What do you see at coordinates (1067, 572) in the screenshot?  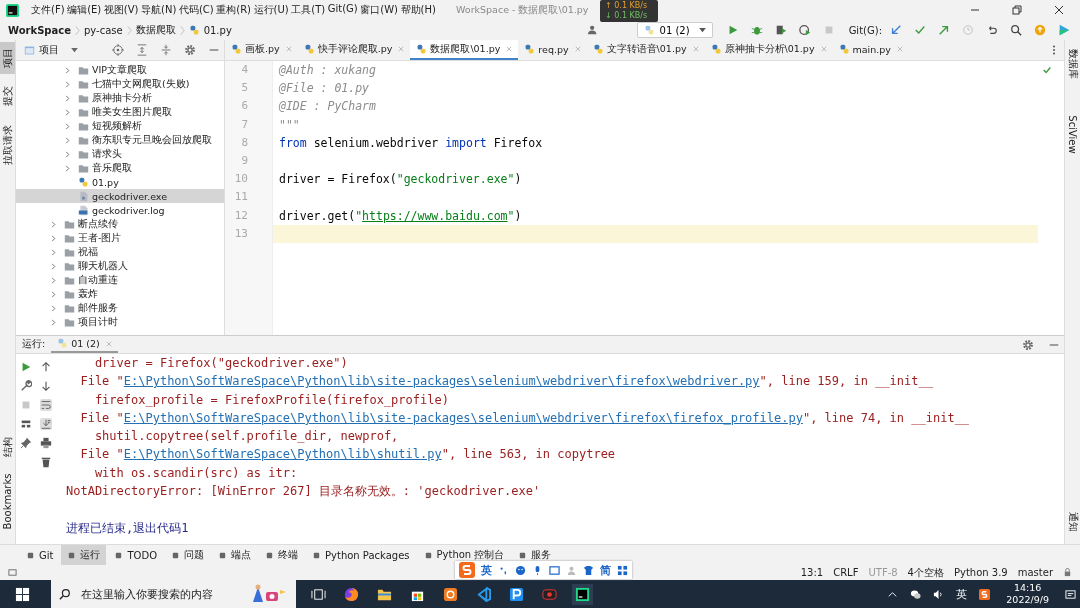 I see `lock-icon` at bounding box center [1067, 572].